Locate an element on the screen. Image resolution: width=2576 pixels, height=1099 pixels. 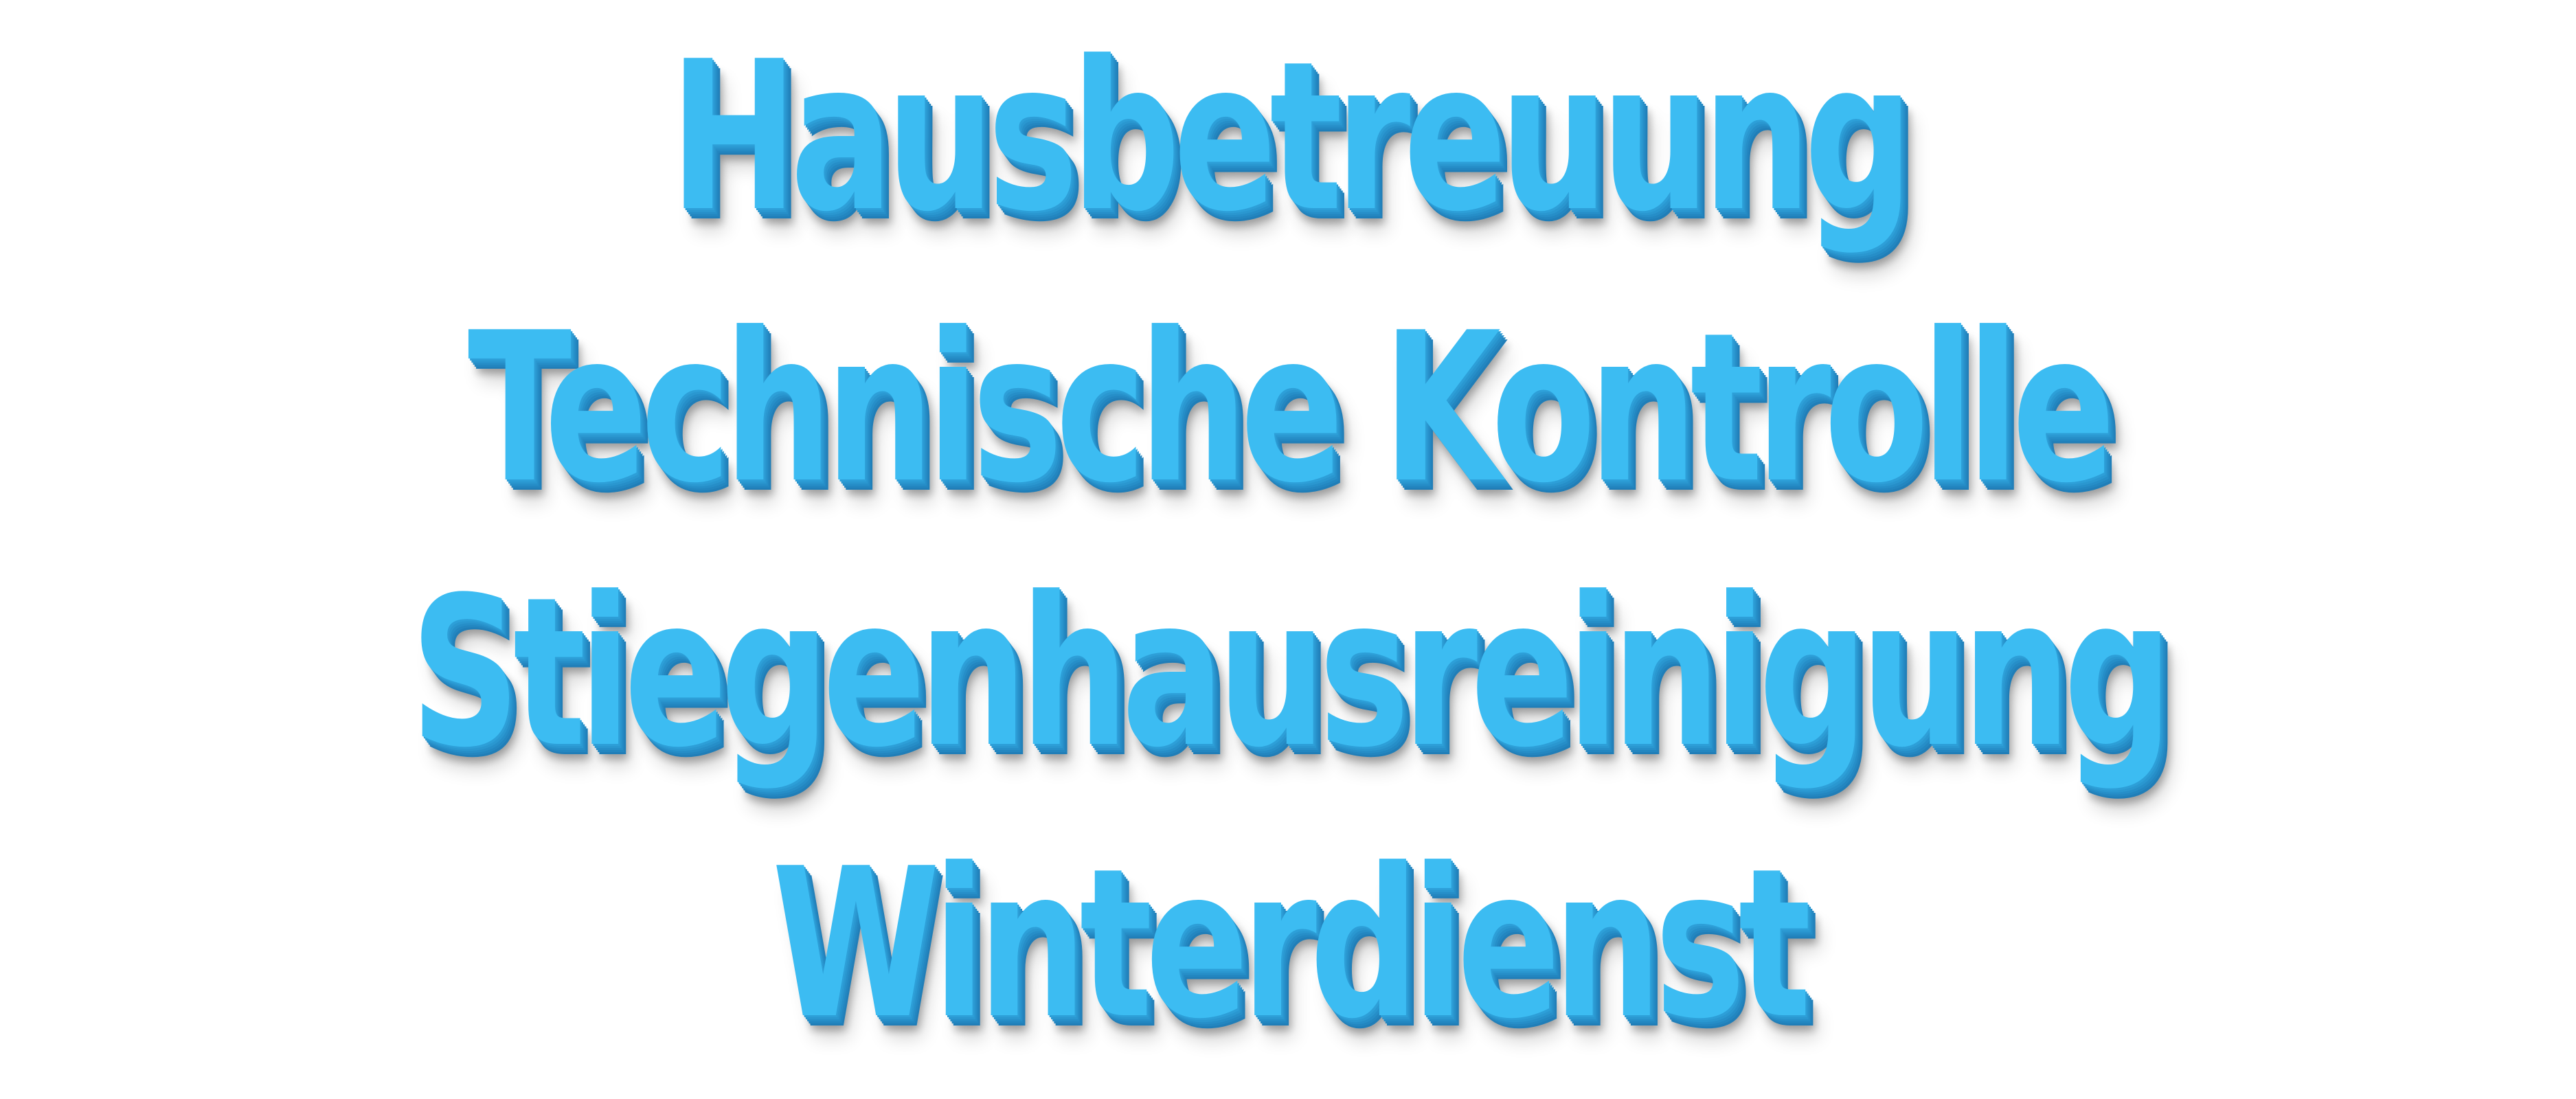
service-title-stiegenhausreinigung: Stiegenhausreinigung is located at coordinates (1291, 673).